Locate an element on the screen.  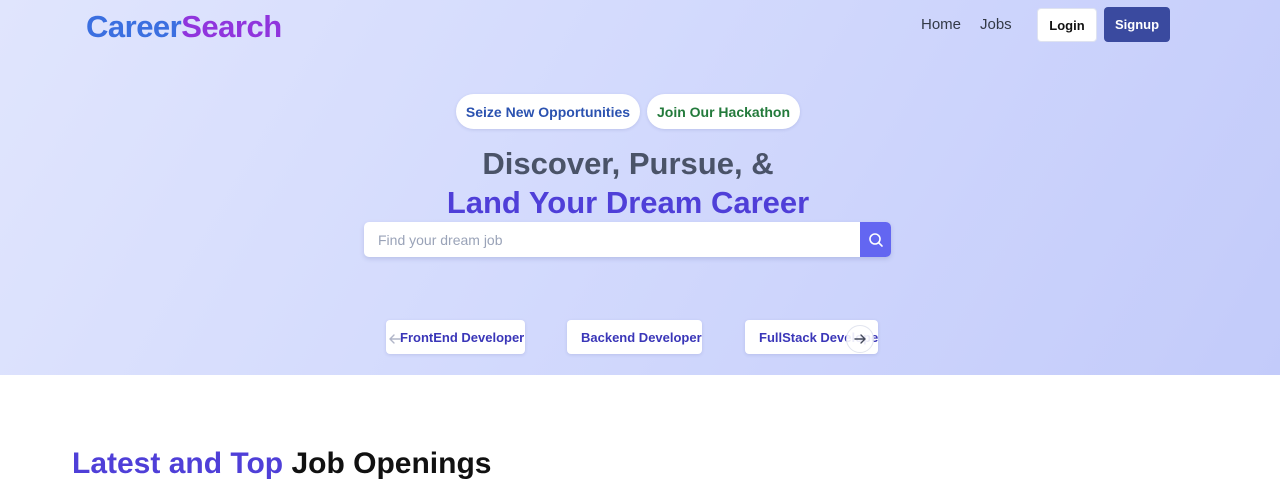
logo: CareerSearch is located at coordinates (184, 27).